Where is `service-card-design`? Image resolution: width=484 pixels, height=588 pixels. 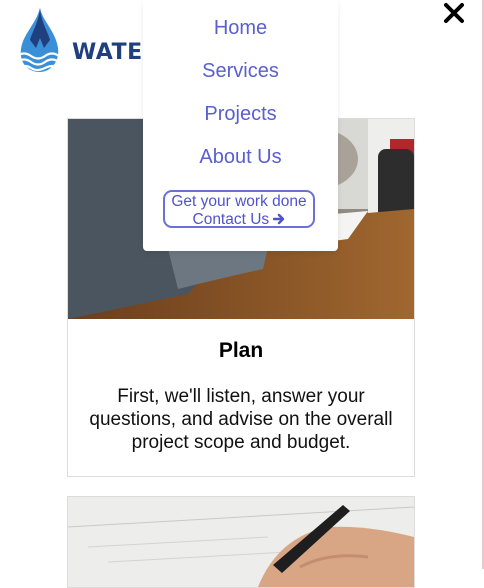
service-card-design is located at coordinates (241, 542).